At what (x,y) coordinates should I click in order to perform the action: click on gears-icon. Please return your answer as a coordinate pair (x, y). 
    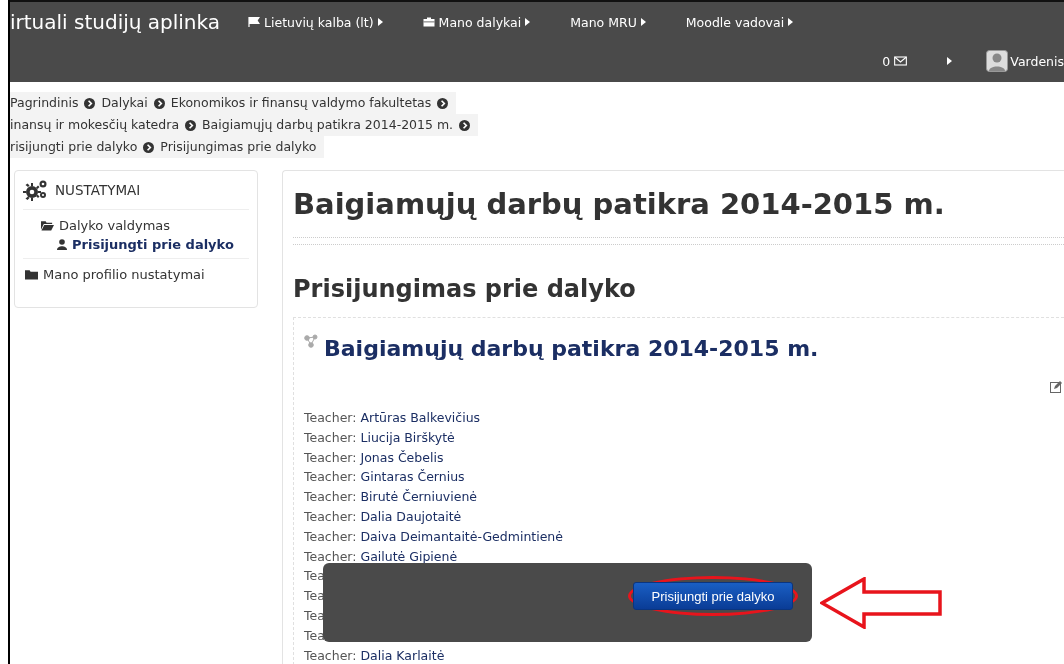
    Looking at the image, I should click on (36, 190).